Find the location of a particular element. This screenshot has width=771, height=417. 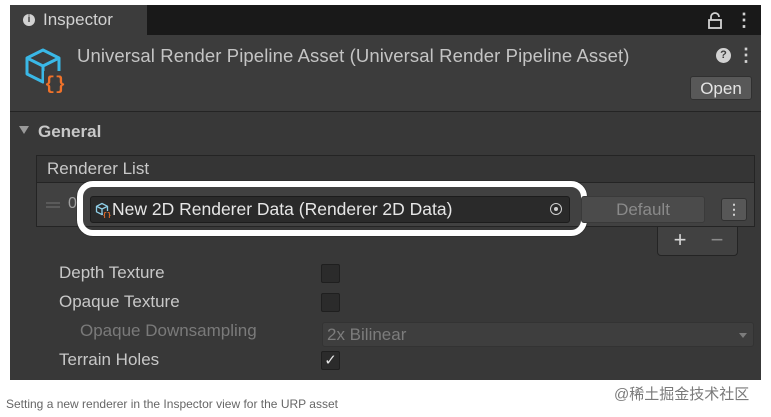

info-icon: i is located at coordinates (29, 20).